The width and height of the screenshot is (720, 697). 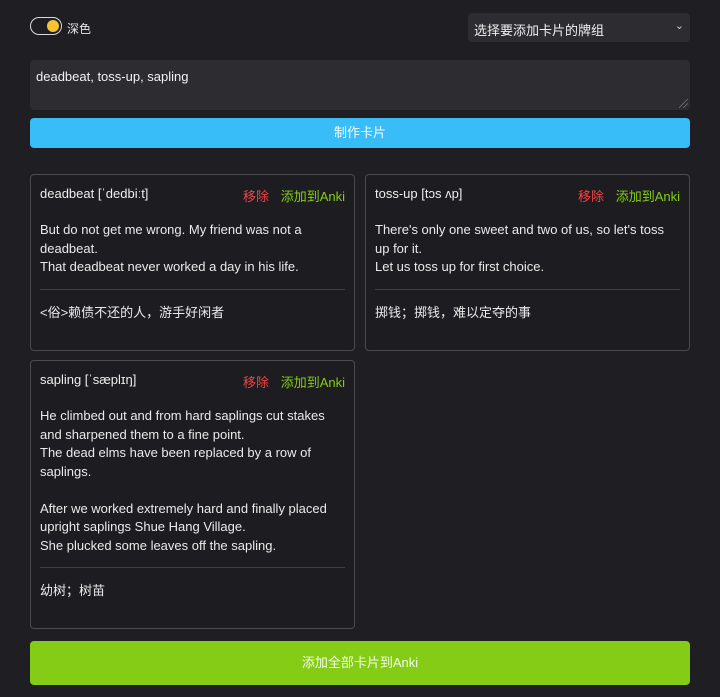 What do you see at coordinates (158, 545) in the screenshot?
I see `example-sentence: She plucked some leaves off the sapling.` at bounding box center [158, 545].